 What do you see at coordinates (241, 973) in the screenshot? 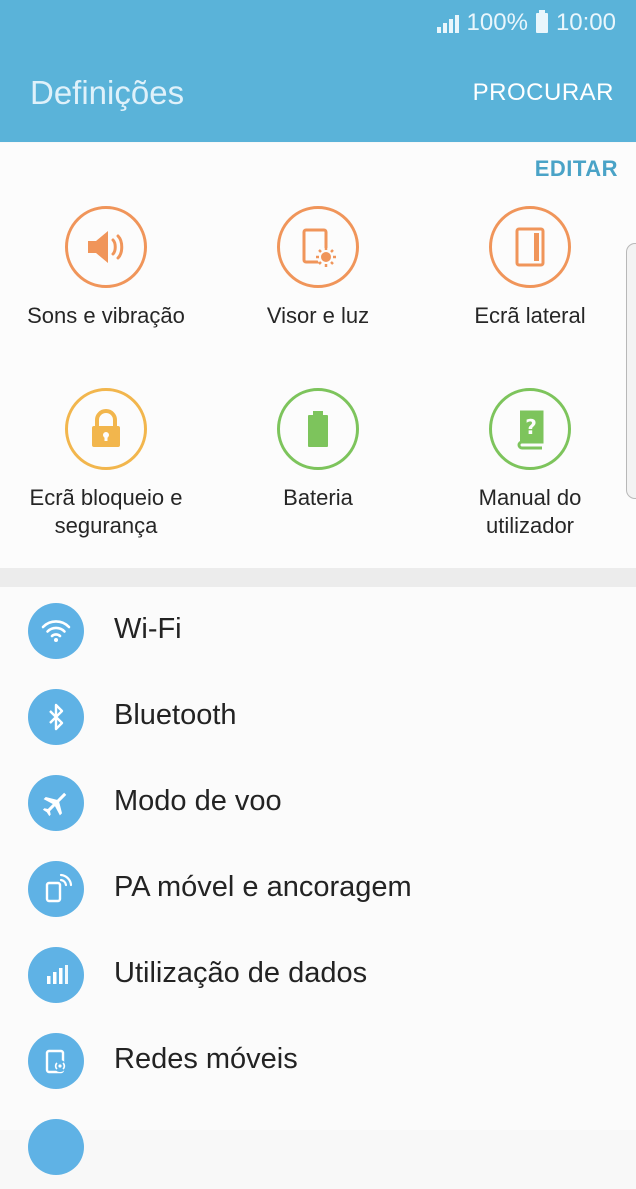
I see `settings-item-label: Utilização de dados` at bounding box center [241, 973].